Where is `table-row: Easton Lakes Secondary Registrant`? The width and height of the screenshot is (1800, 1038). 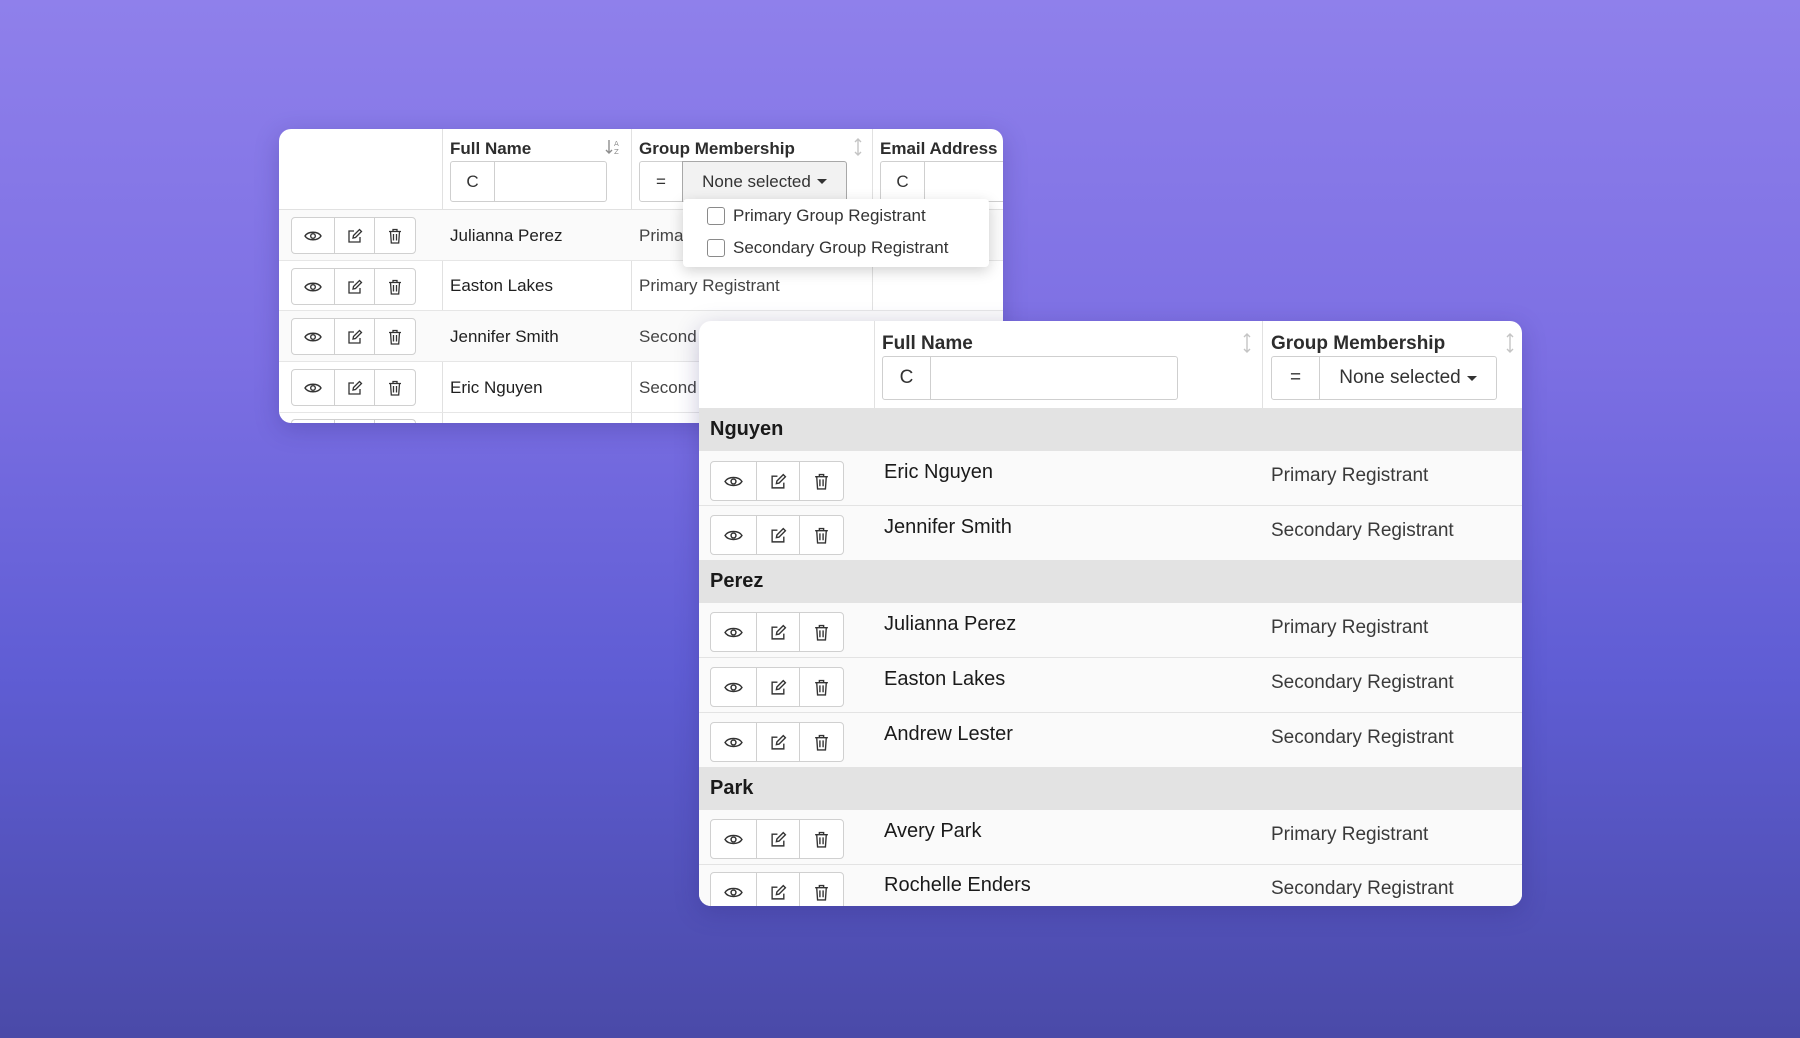
table-row: Easton Lakes Secondary Registrant is located at coordinates (1110, 685).